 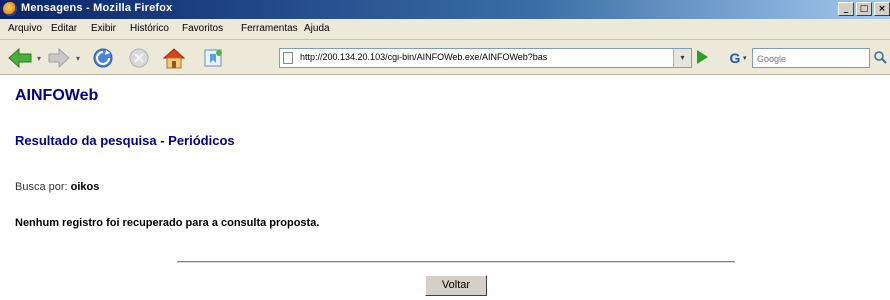 I want to click on reload-button, so click(x=103, y=58).